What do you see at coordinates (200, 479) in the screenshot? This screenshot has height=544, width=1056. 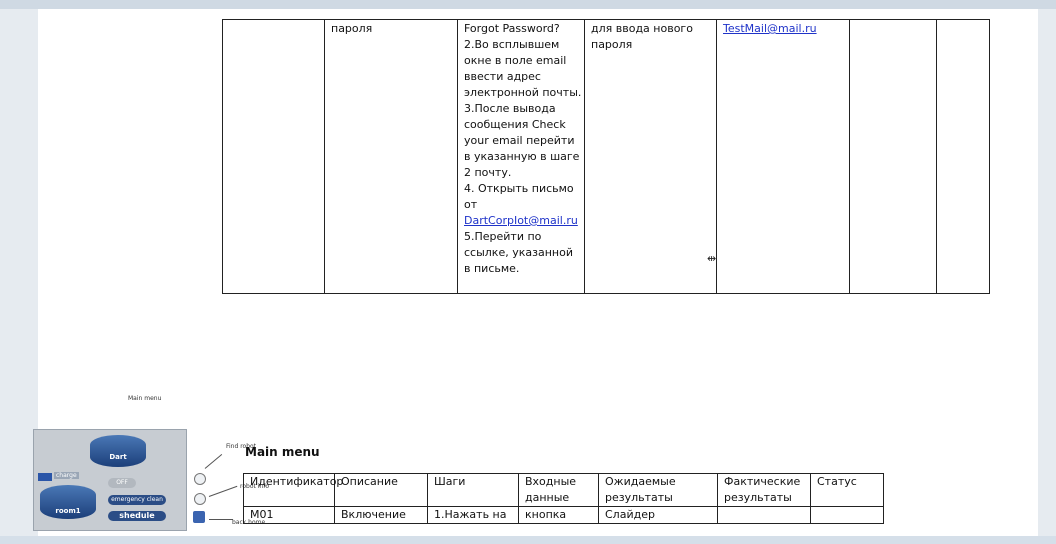 I see `find-robot-icon` at bounding box center [200, 479].